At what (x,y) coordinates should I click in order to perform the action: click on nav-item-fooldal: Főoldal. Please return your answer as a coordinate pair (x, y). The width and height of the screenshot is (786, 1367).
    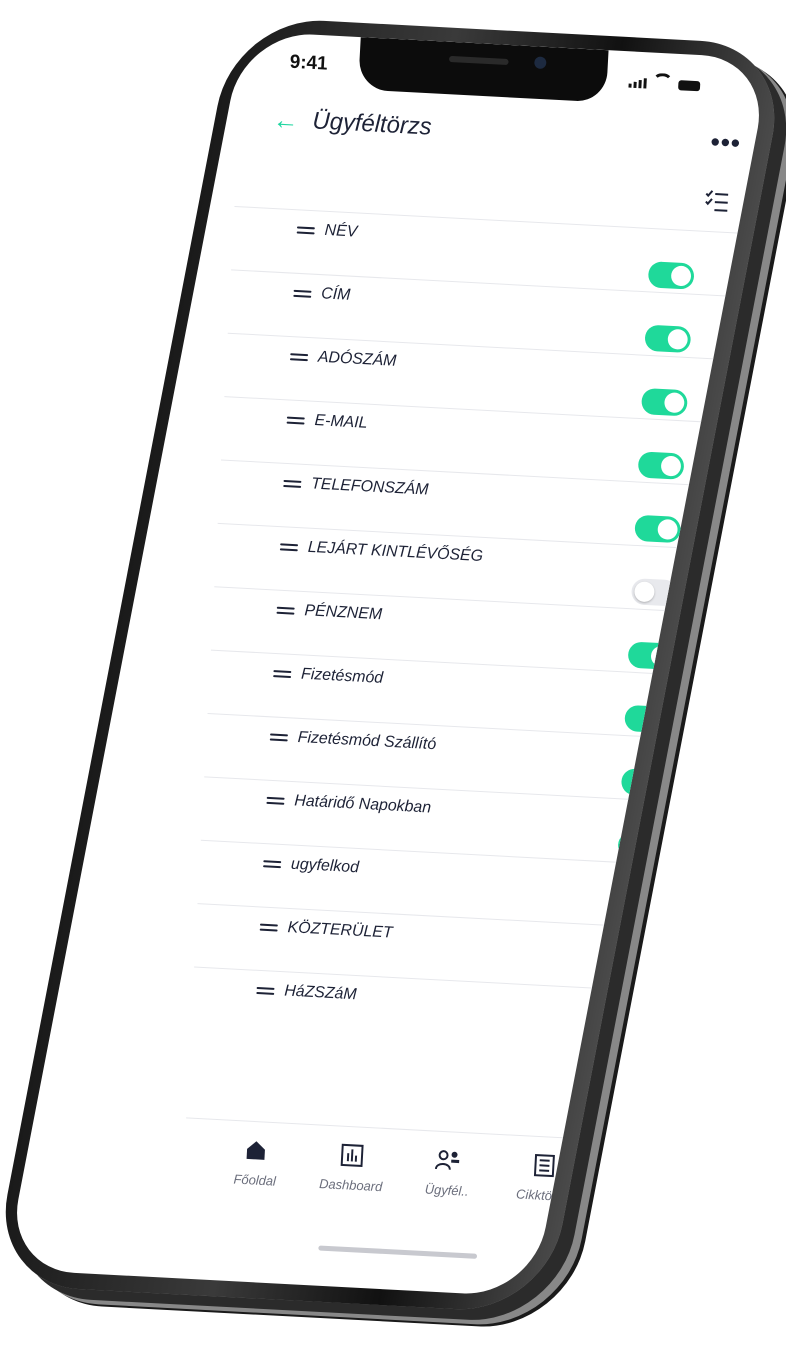
    Looking at the image, I should click on (255, 1172).